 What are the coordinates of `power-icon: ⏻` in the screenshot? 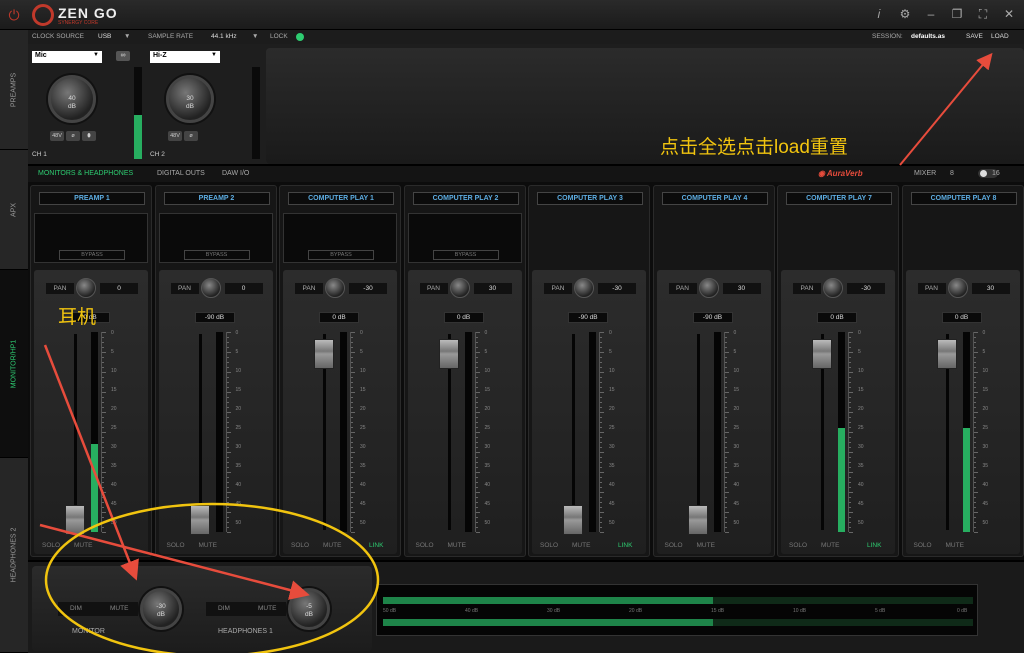 It's located at (14, 15).